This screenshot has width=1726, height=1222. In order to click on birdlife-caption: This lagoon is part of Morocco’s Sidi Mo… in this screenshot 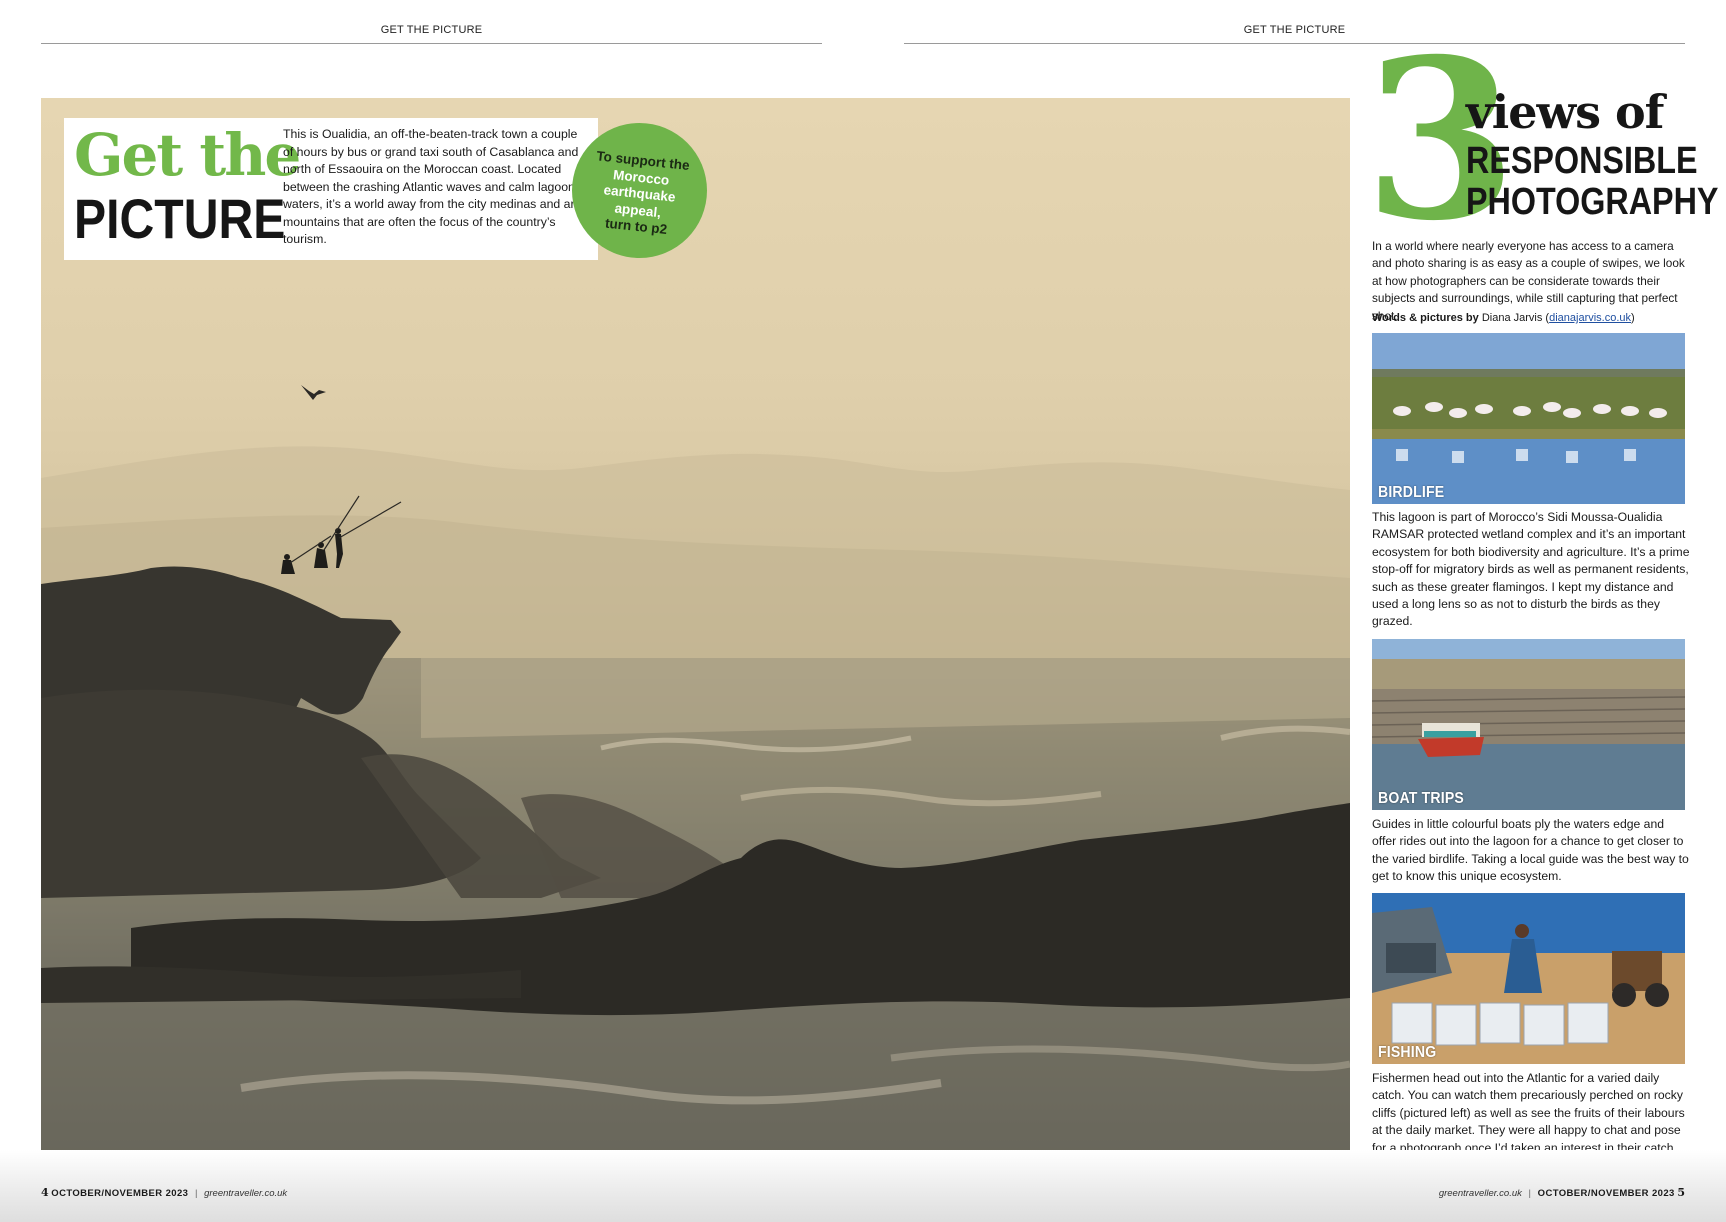, I will do `click(1531, 569)`.